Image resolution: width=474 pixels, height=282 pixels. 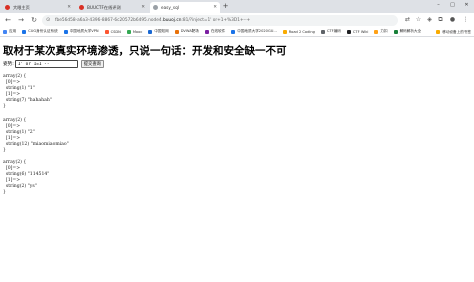 What do you see at coordinates (189, 31) in the screenshot?
I see `bookmark-label: DVWA靶场` at bounding box center [189, 31].